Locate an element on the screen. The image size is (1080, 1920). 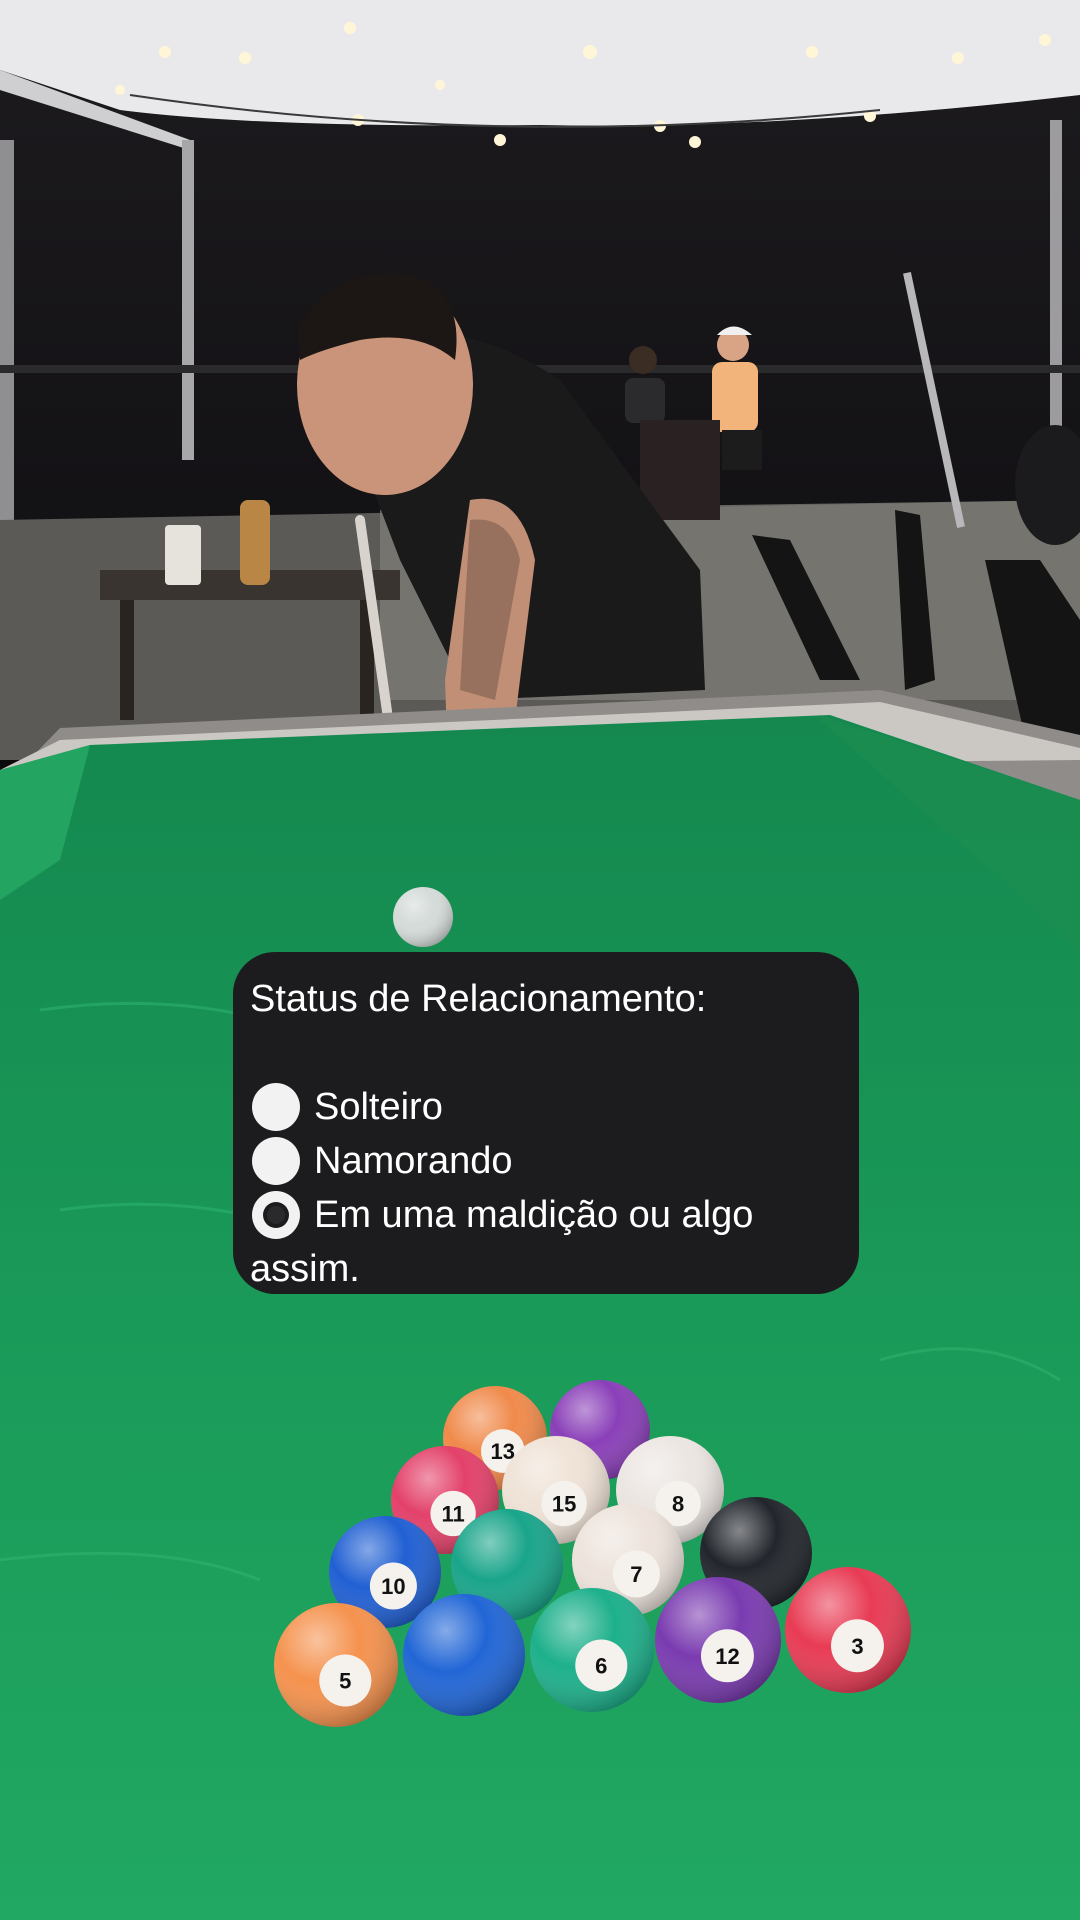
option-label-continuation: assim. is located at coordinates (305, 1269).